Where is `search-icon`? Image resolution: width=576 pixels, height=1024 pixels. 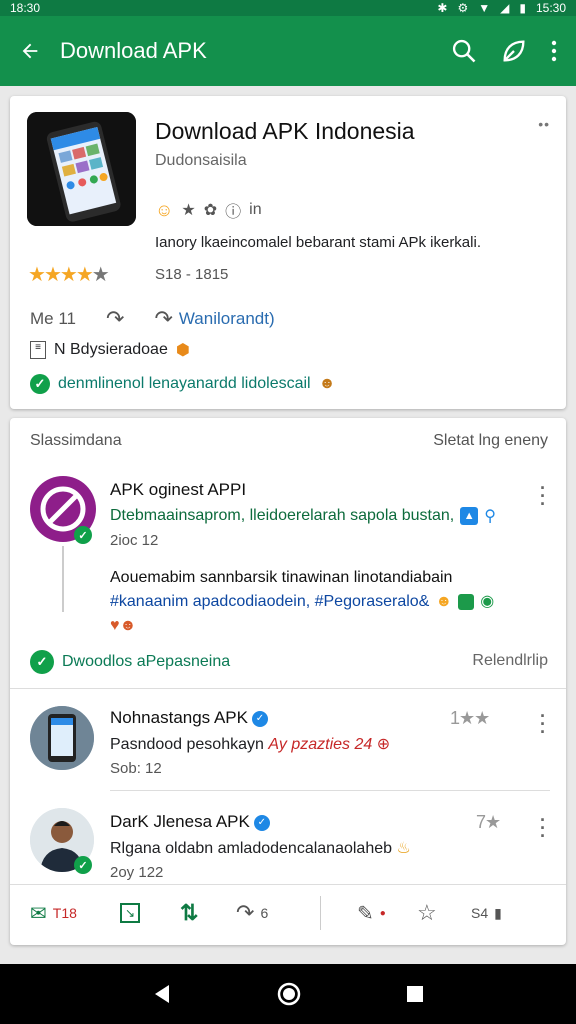 search-icon is located at coordinates (464, 51).